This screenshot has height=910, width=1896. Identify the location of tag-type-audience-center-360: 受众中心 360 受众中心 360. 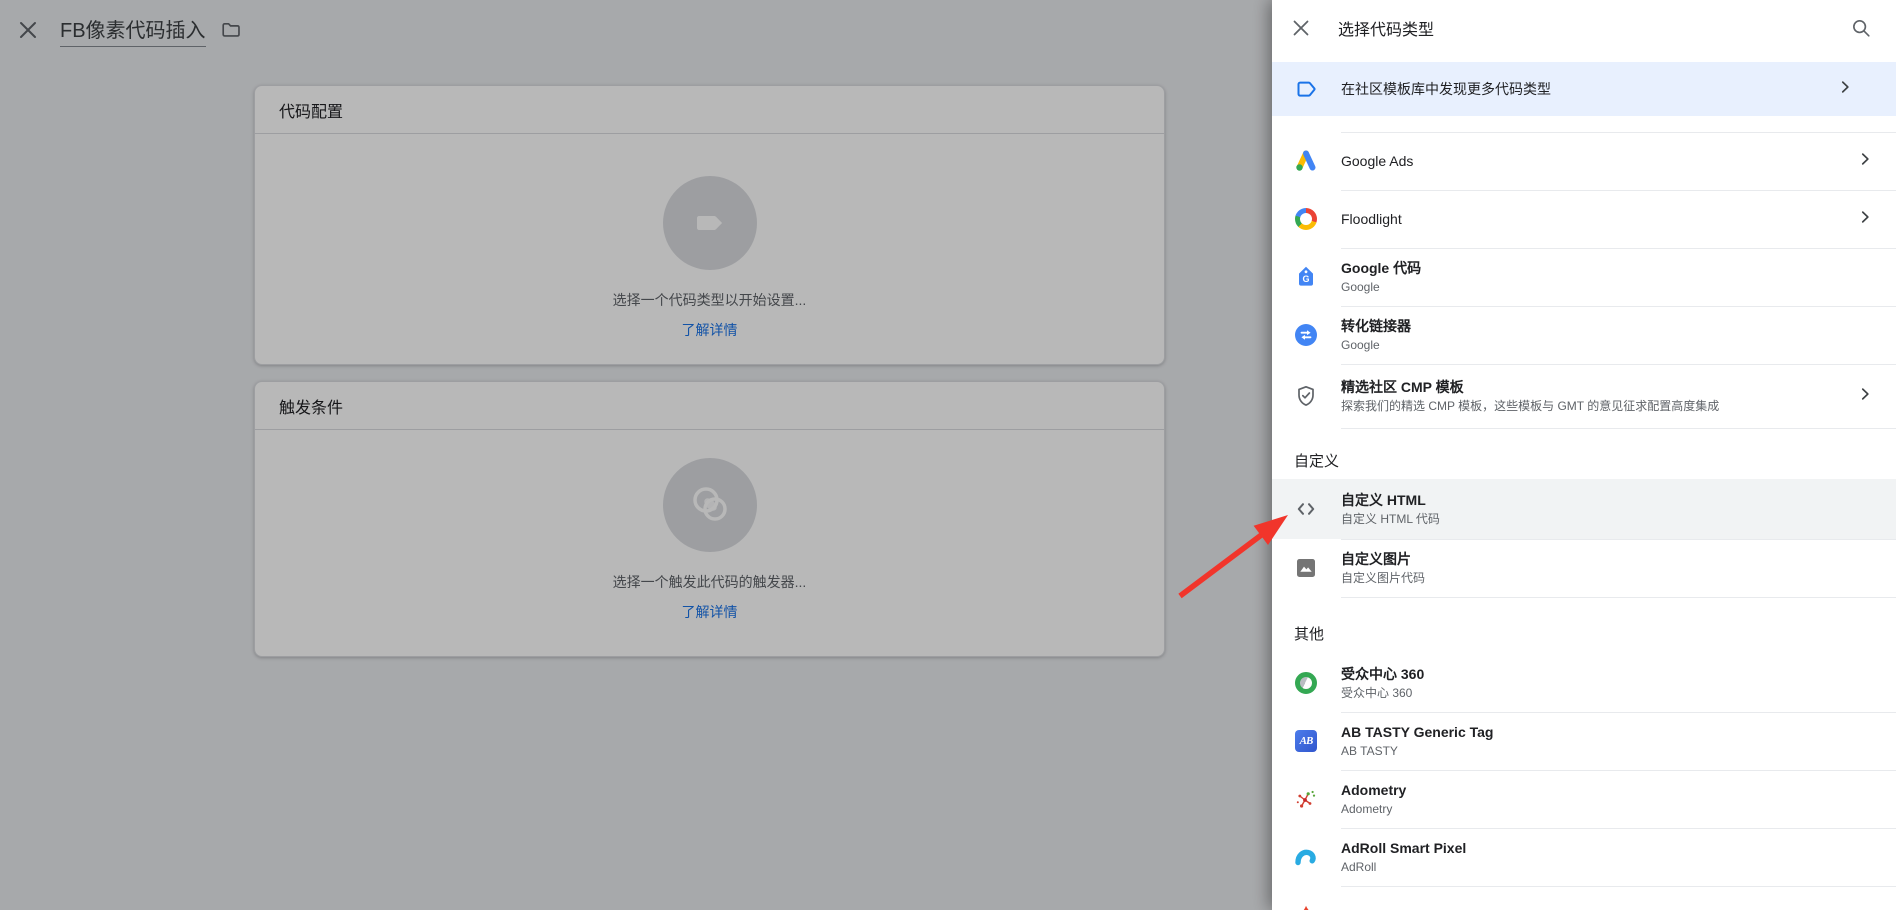
(1584, 683).